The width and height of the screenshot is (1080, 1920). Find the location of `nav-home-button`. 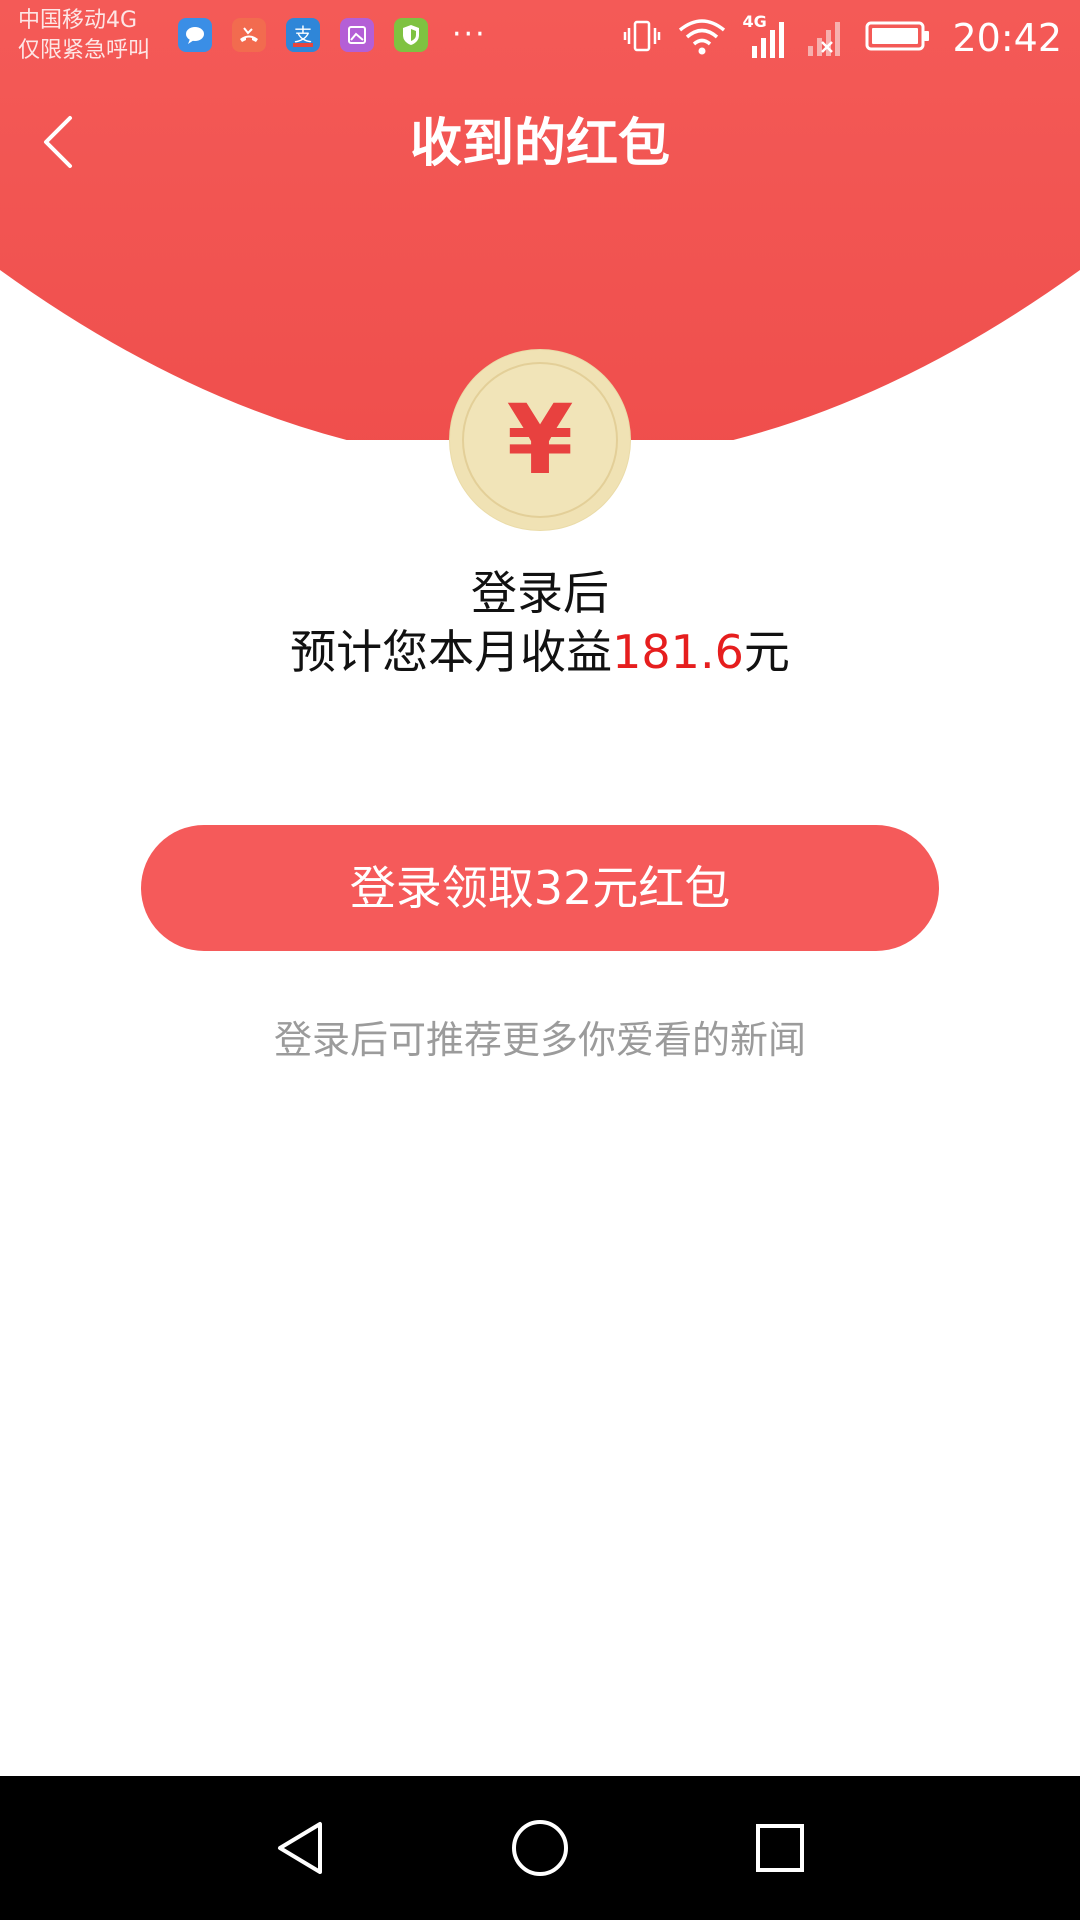

nav-home-button is located at coordinates (540, 1848).